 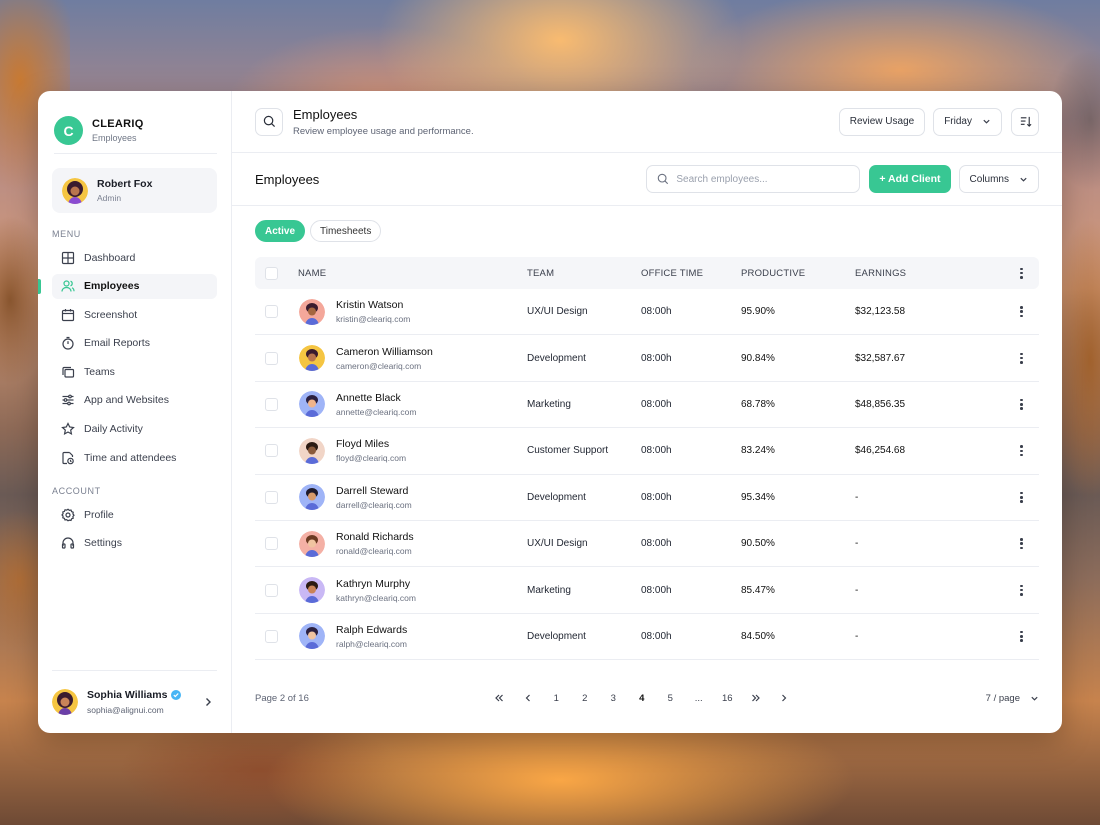 I want to click on employee-team: Development, so click(x=556, y=636).